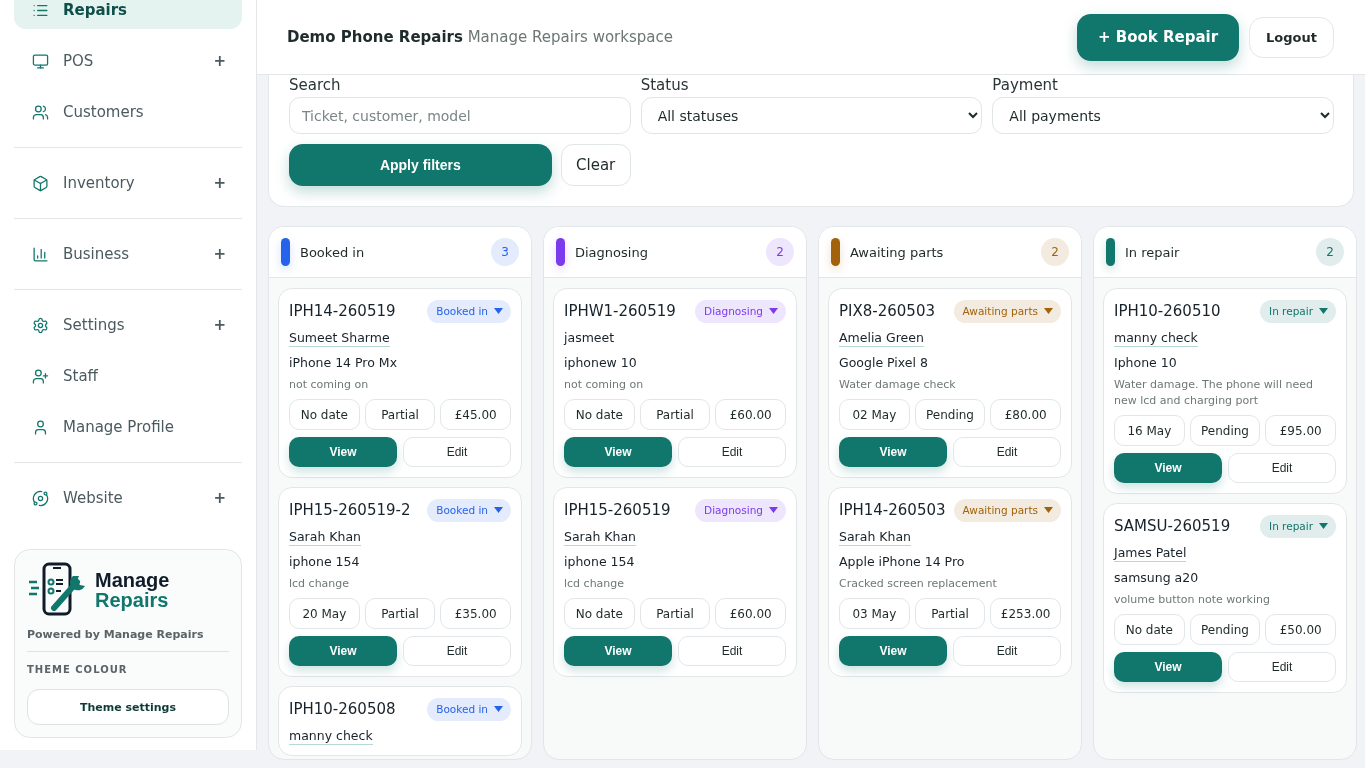  What do you see at coordinates (874, 414) in the screenshot?
I see `date-chip: 02 May` at bounding box center [874, 414].